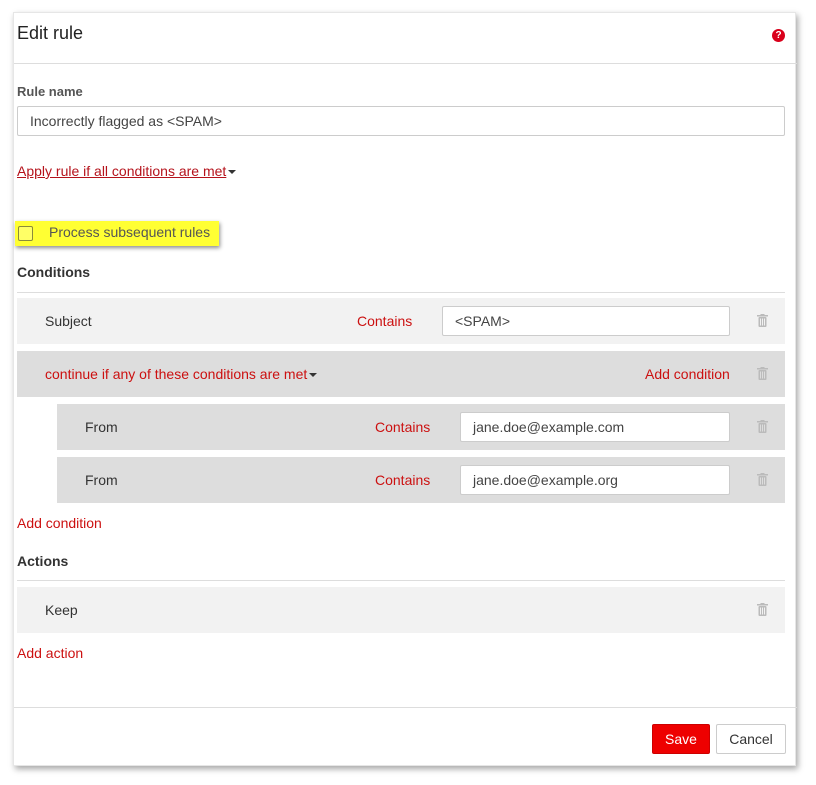 The height and width of the screenshot is (785, 816). What do you see at coordinates (59, 523) in the screenshot?
I see `add-condition-link: Add condition` at bounding box center [59, 523].